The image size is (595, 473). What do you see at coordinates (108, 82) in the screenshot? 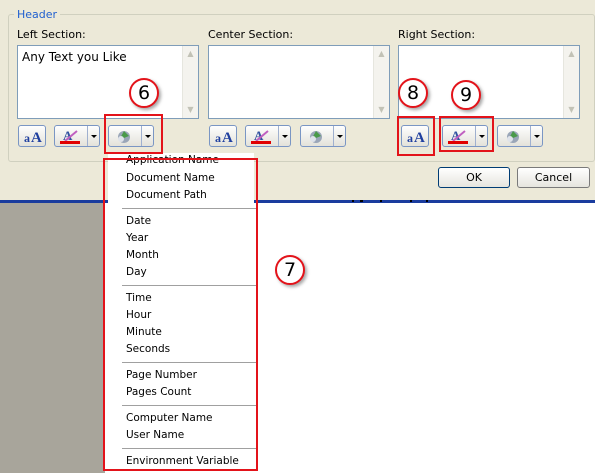
I see `left-section-textbox: Any Text you Like ▲ ▼` at bounding box center [108, 82].